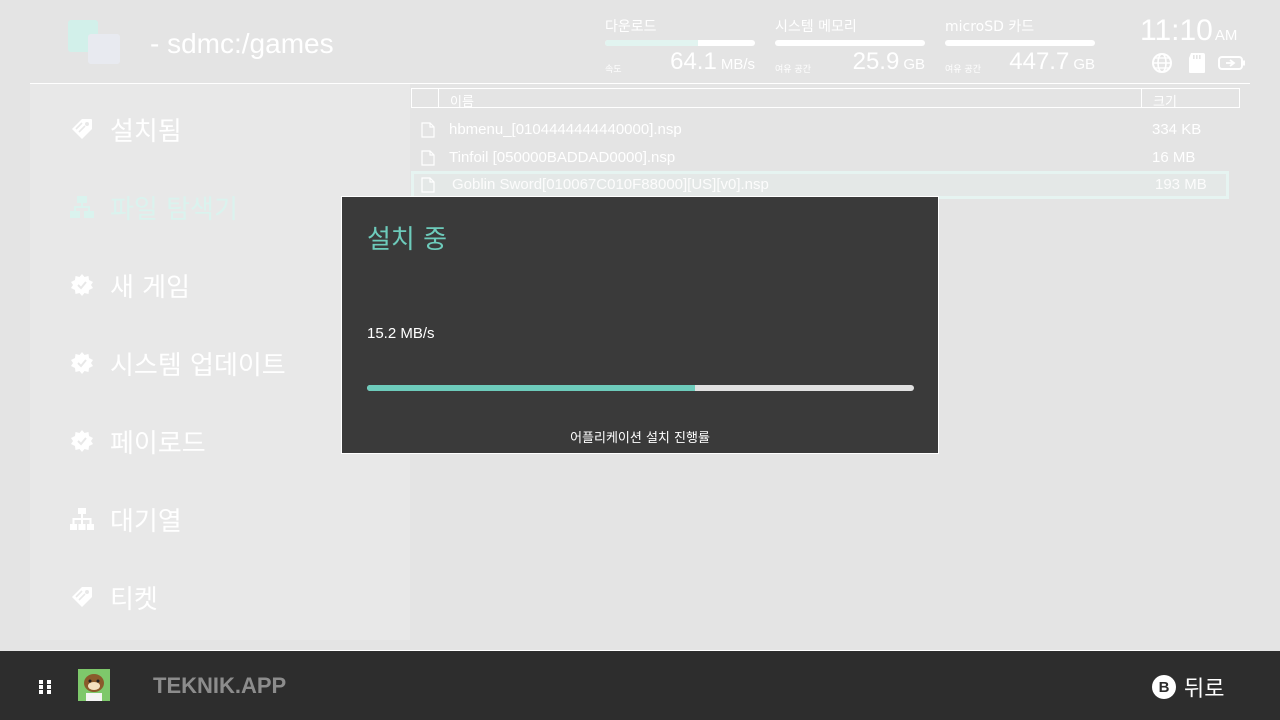  What do you see at coordinates (914, 64) in the screenshot?
I see `memory-unit: GB` at bounding box center [914, 64].